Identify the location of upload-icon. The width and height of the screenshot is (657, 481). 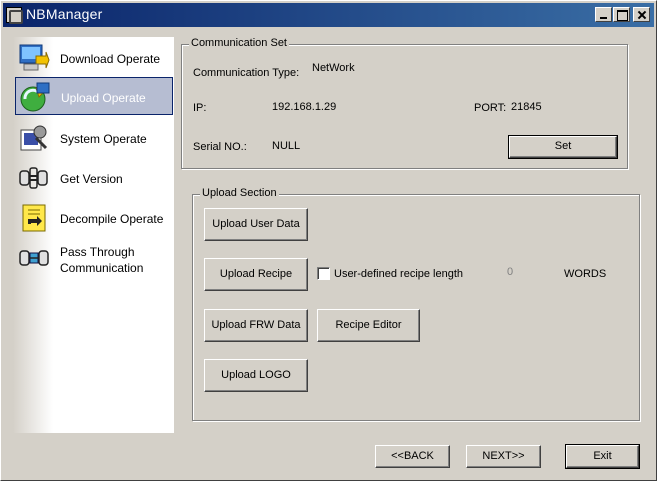
(35, 97).